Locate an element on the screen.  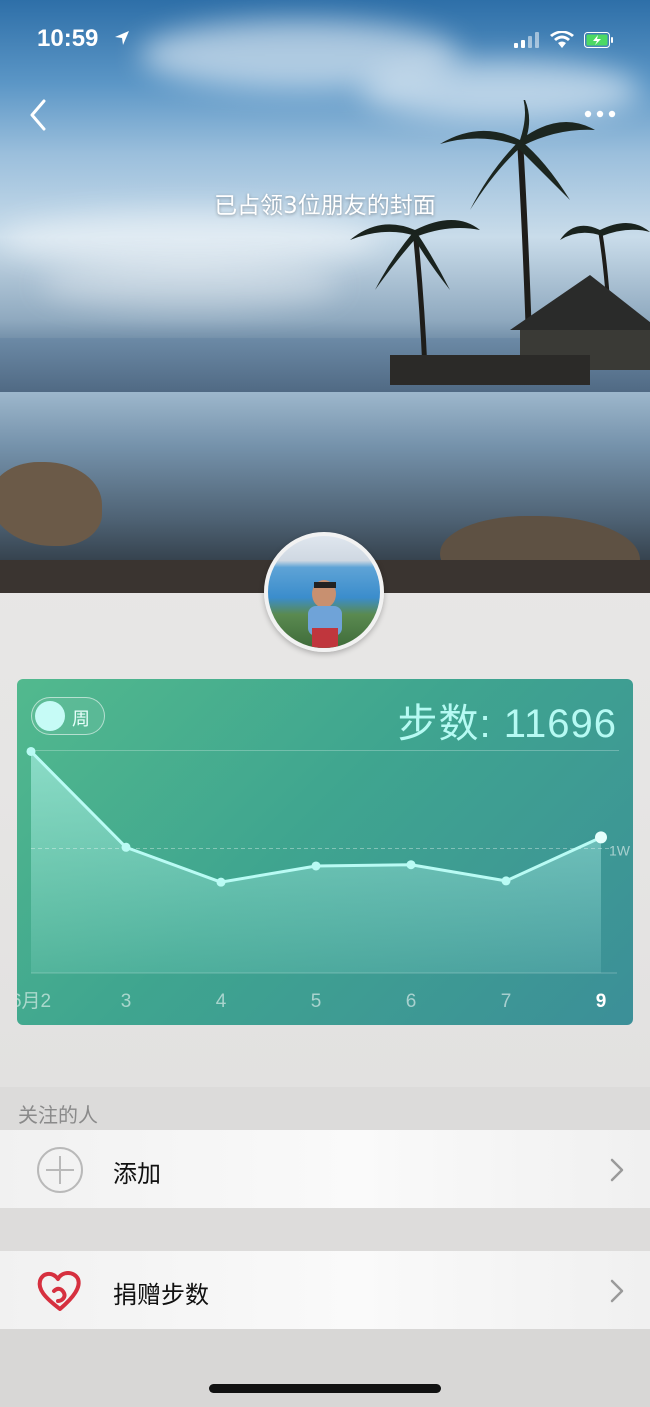
back-chevron-icon is located at coordinates (41, 115).